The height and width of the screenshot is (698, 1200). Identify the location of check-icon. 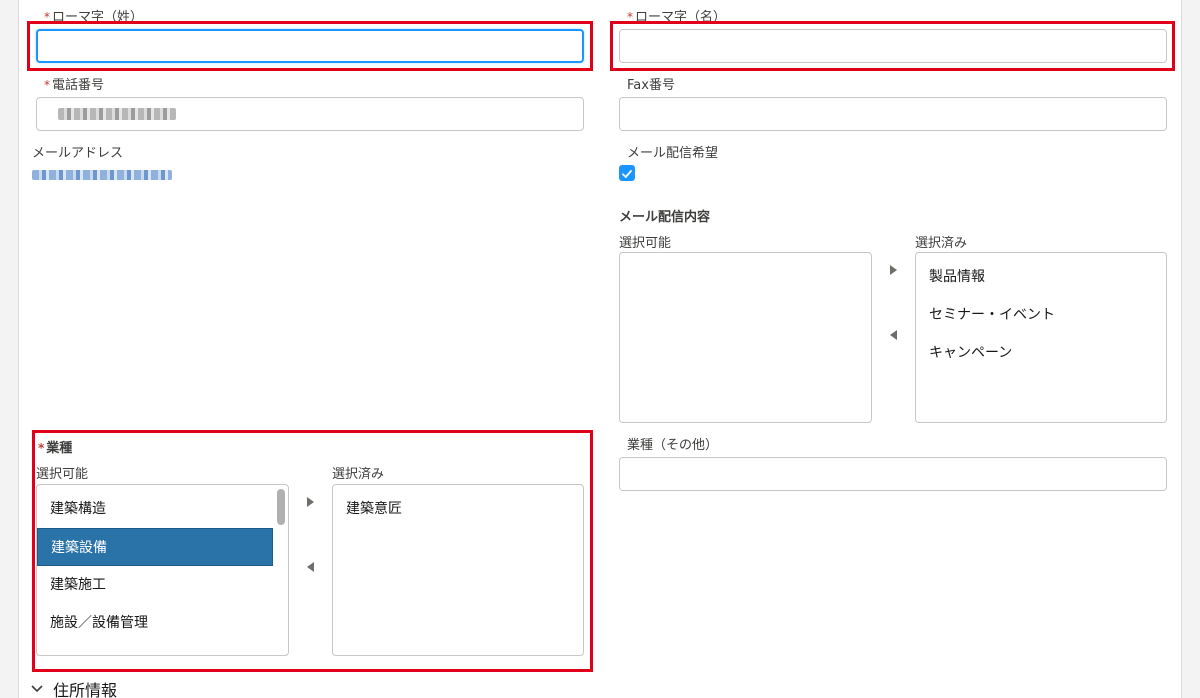
(627, 174).